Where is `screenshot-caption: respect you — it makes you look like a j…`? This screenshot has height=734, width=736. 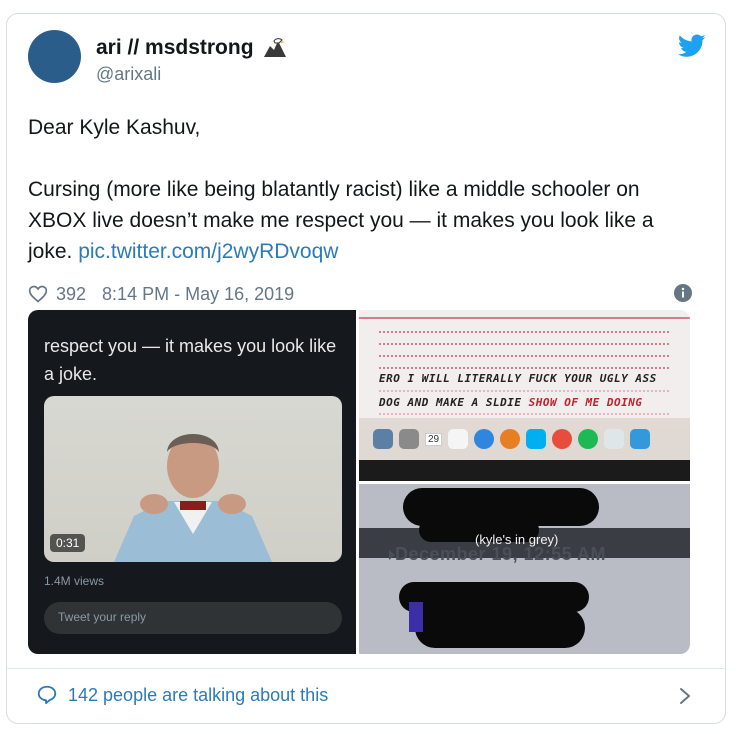
screenshot-caption: respect you — it makes you look like a j… is located at coordinates (190, 360).